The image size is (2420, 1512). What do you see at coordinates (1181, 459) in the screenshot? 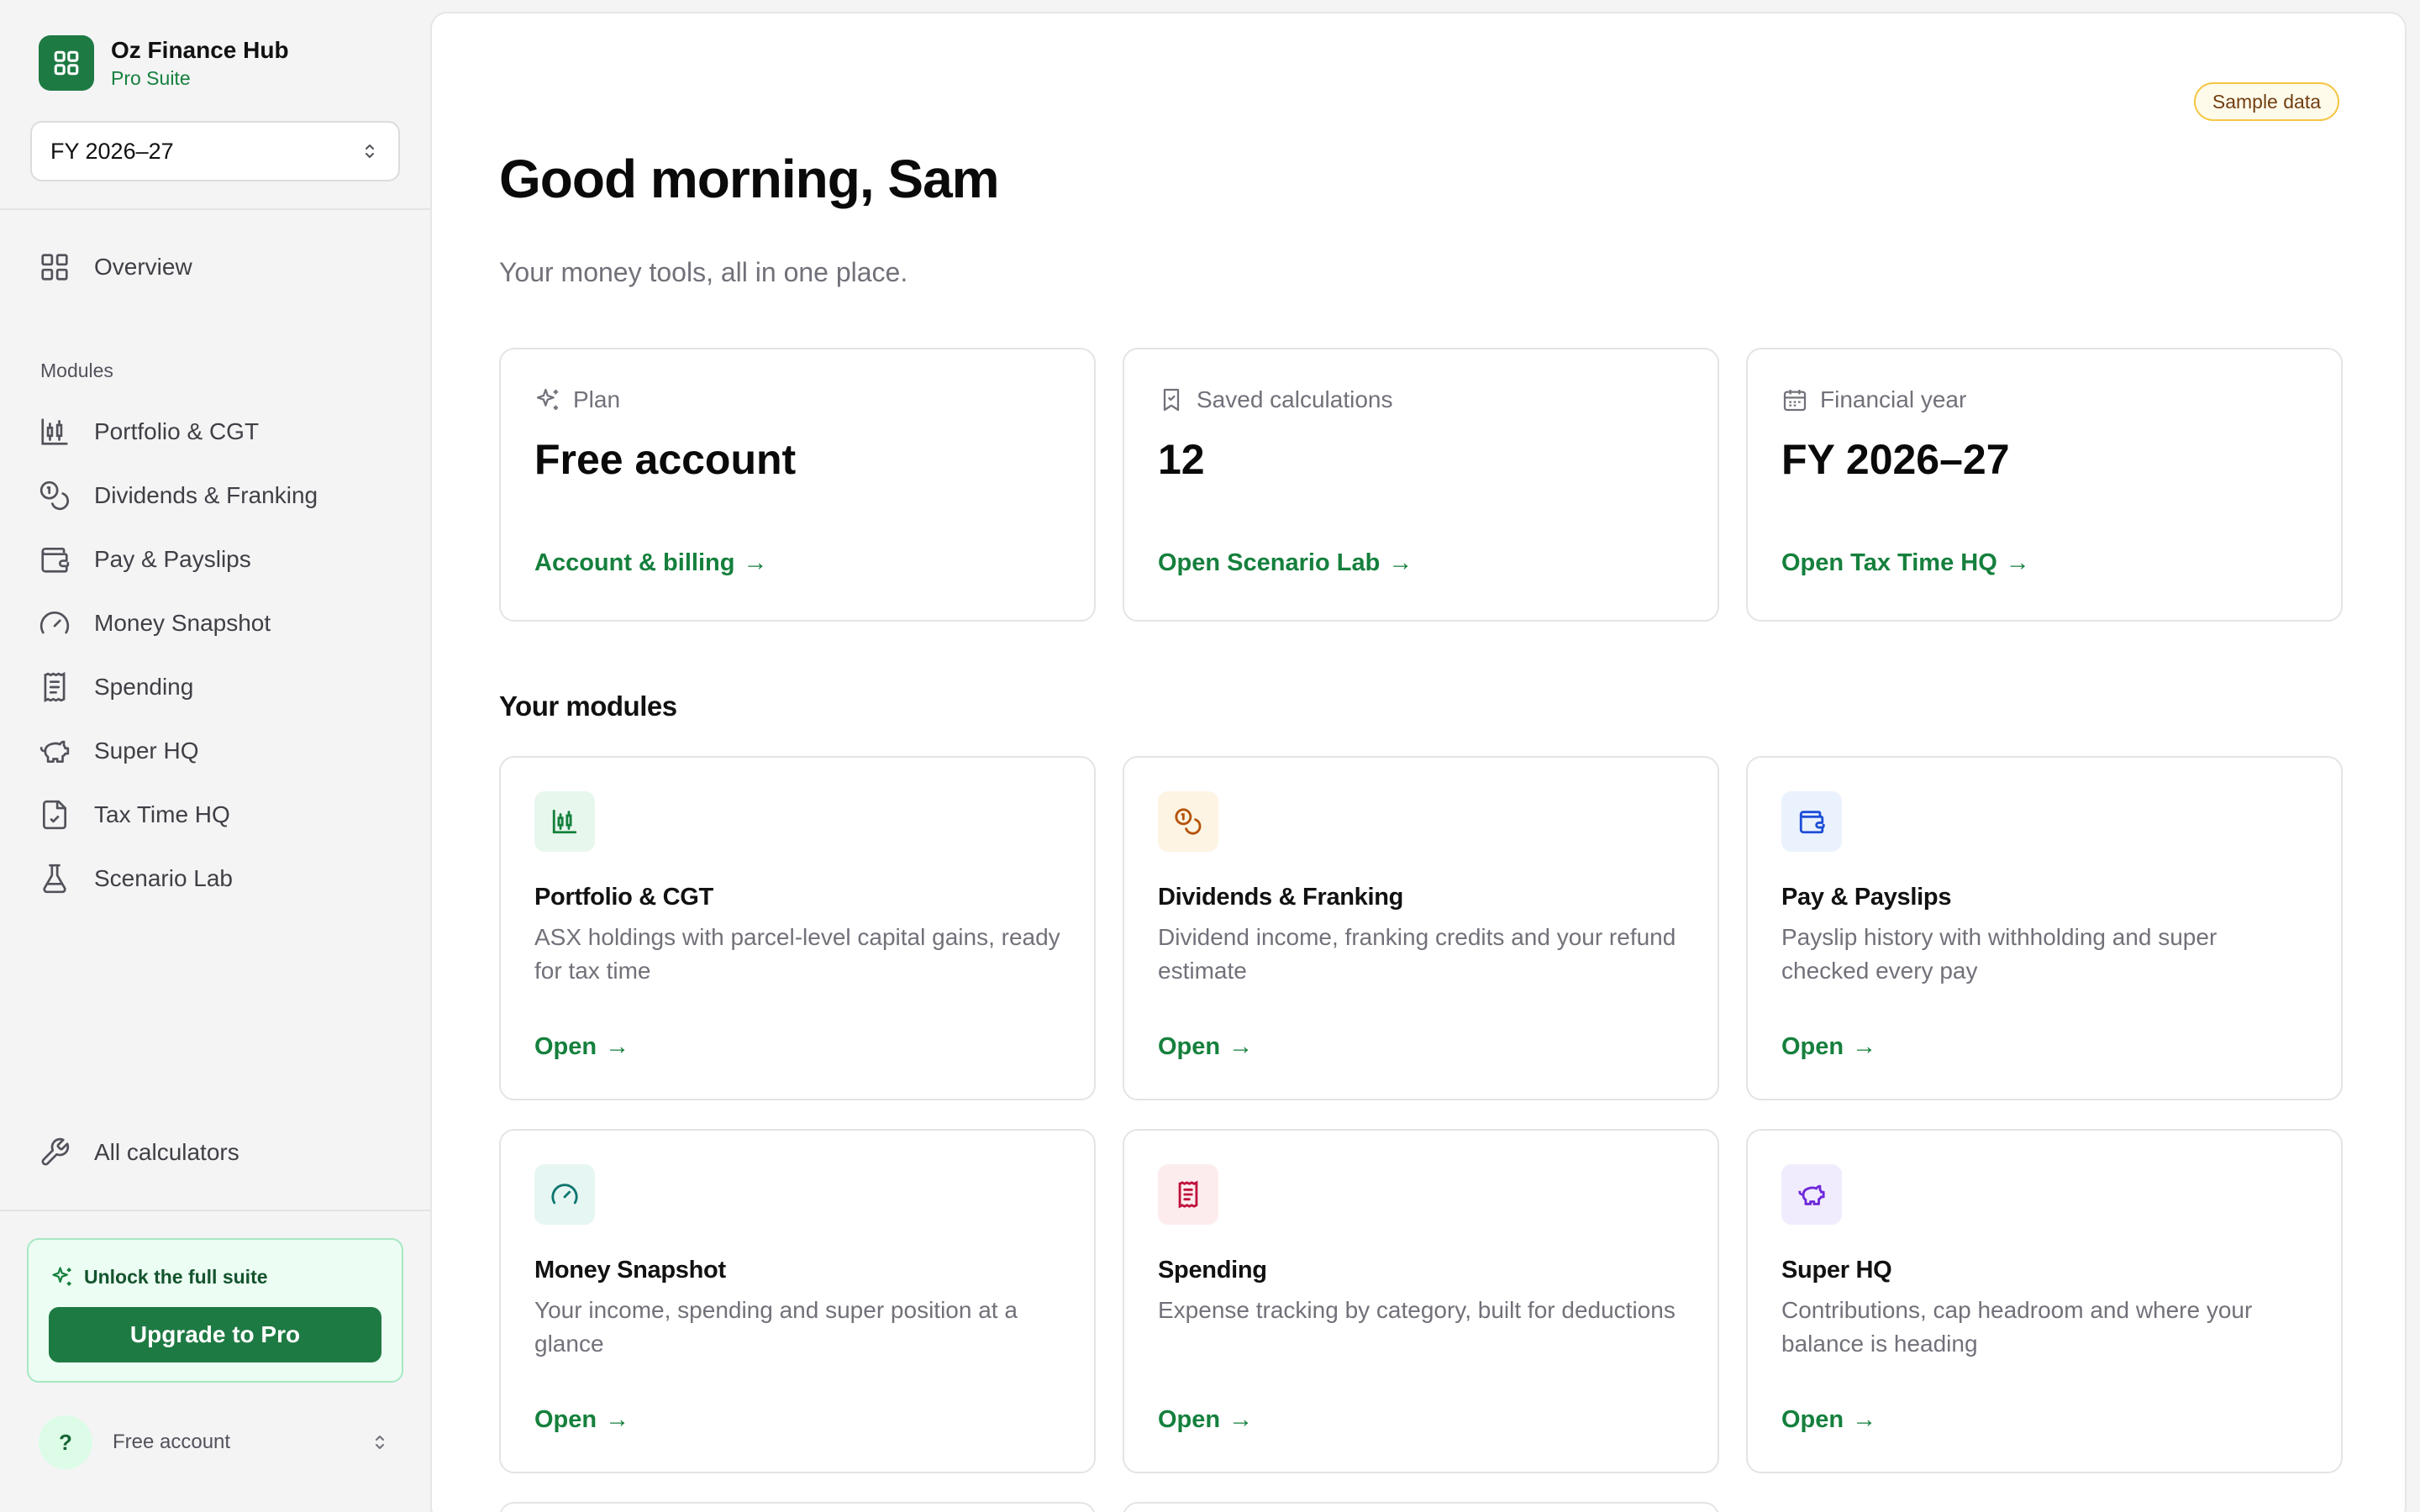
I see `stat-value: 12` at bounding box center [1181, 459].